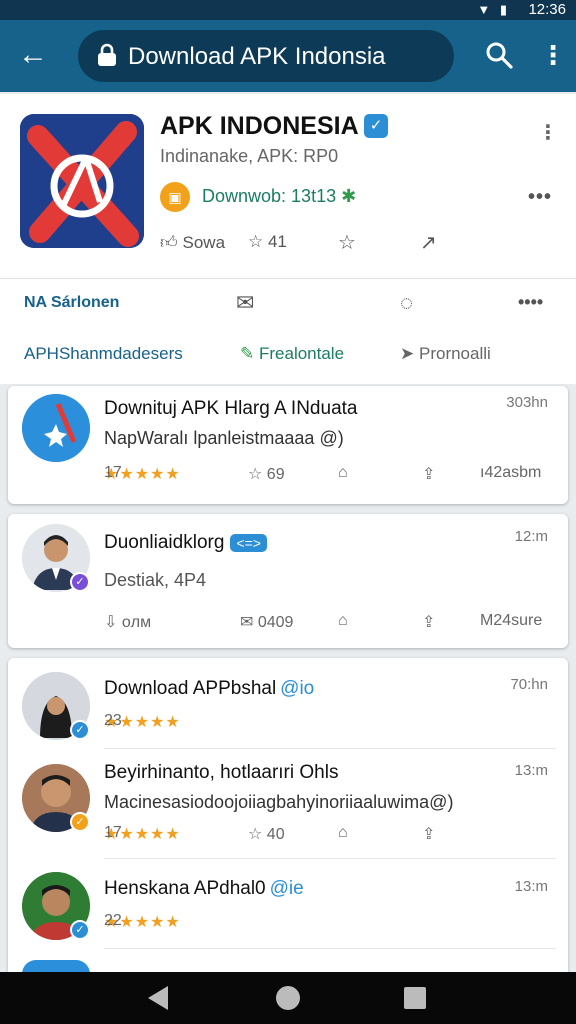 This screenshot has height=1024, width=576. I want to click on status-time: 12:36, so click(547, 9).